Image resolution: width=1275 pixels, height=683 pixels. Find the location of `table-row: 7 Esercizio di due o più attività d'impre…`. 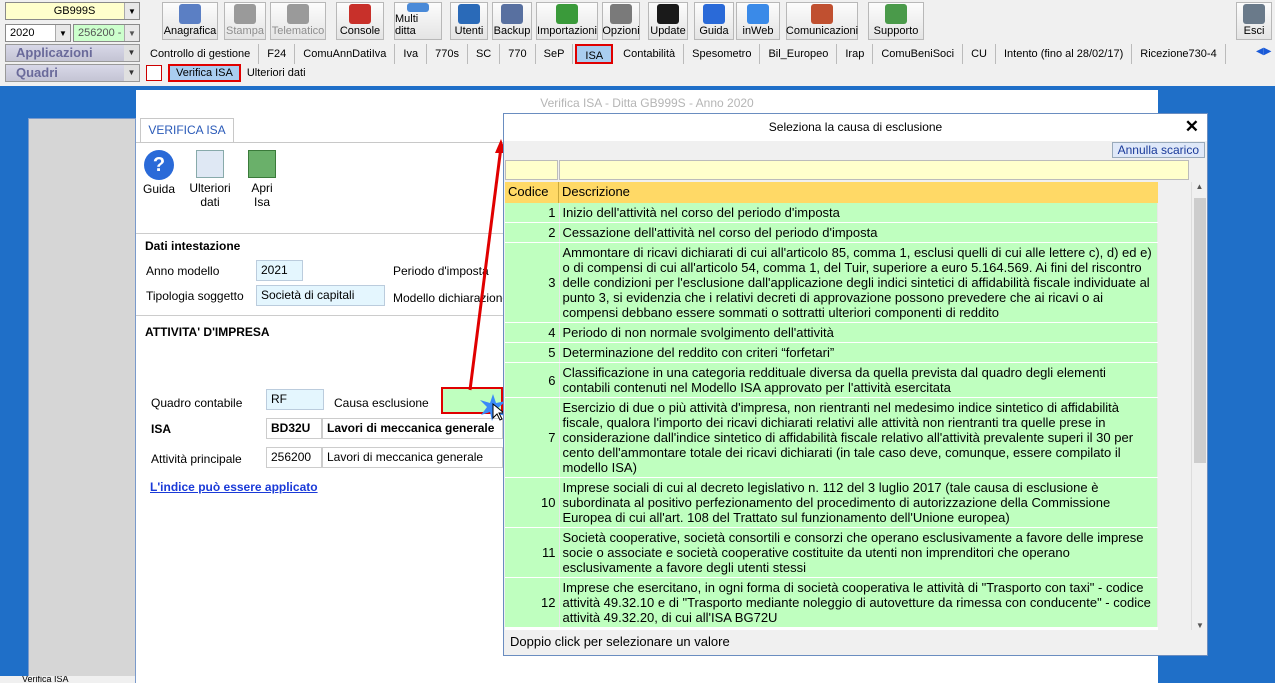

table-row: 7 Esercizio di due o più attività d'impre… is located at coordinates (831, 437).